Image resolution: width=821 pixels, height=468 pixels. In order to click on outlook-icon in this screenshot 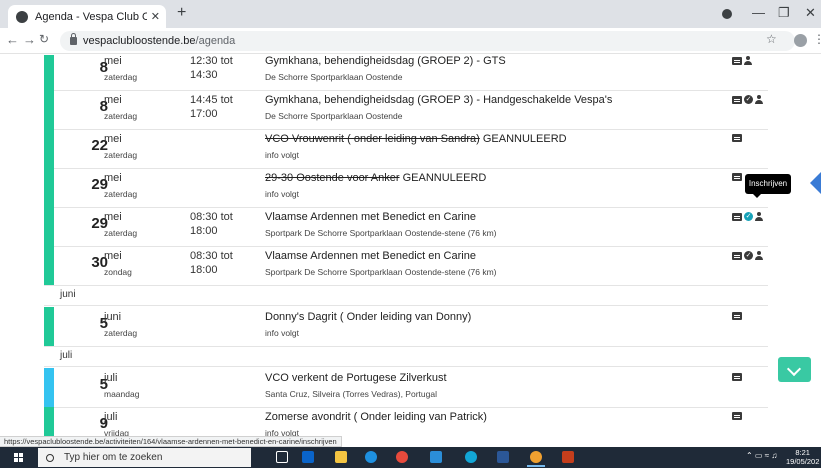, I will do `click(308, 457)`.